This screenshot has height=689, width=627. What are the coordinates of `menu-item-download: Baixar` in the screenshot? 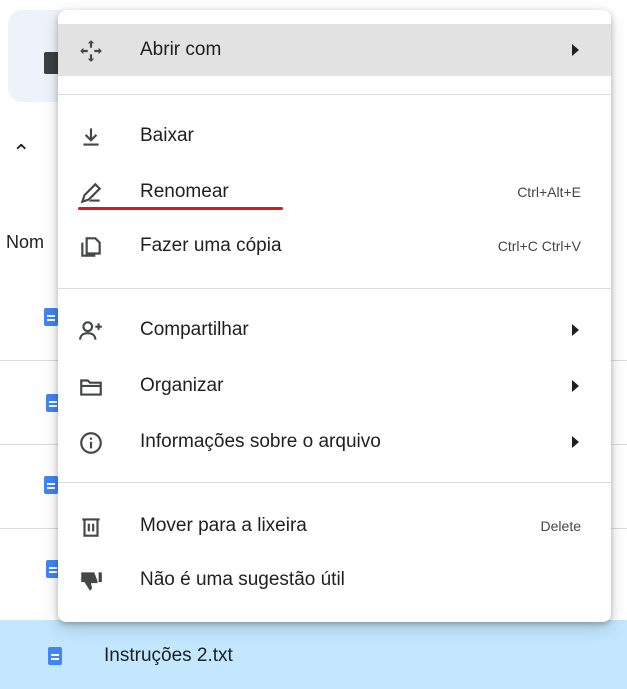 It's located at (334, 136).